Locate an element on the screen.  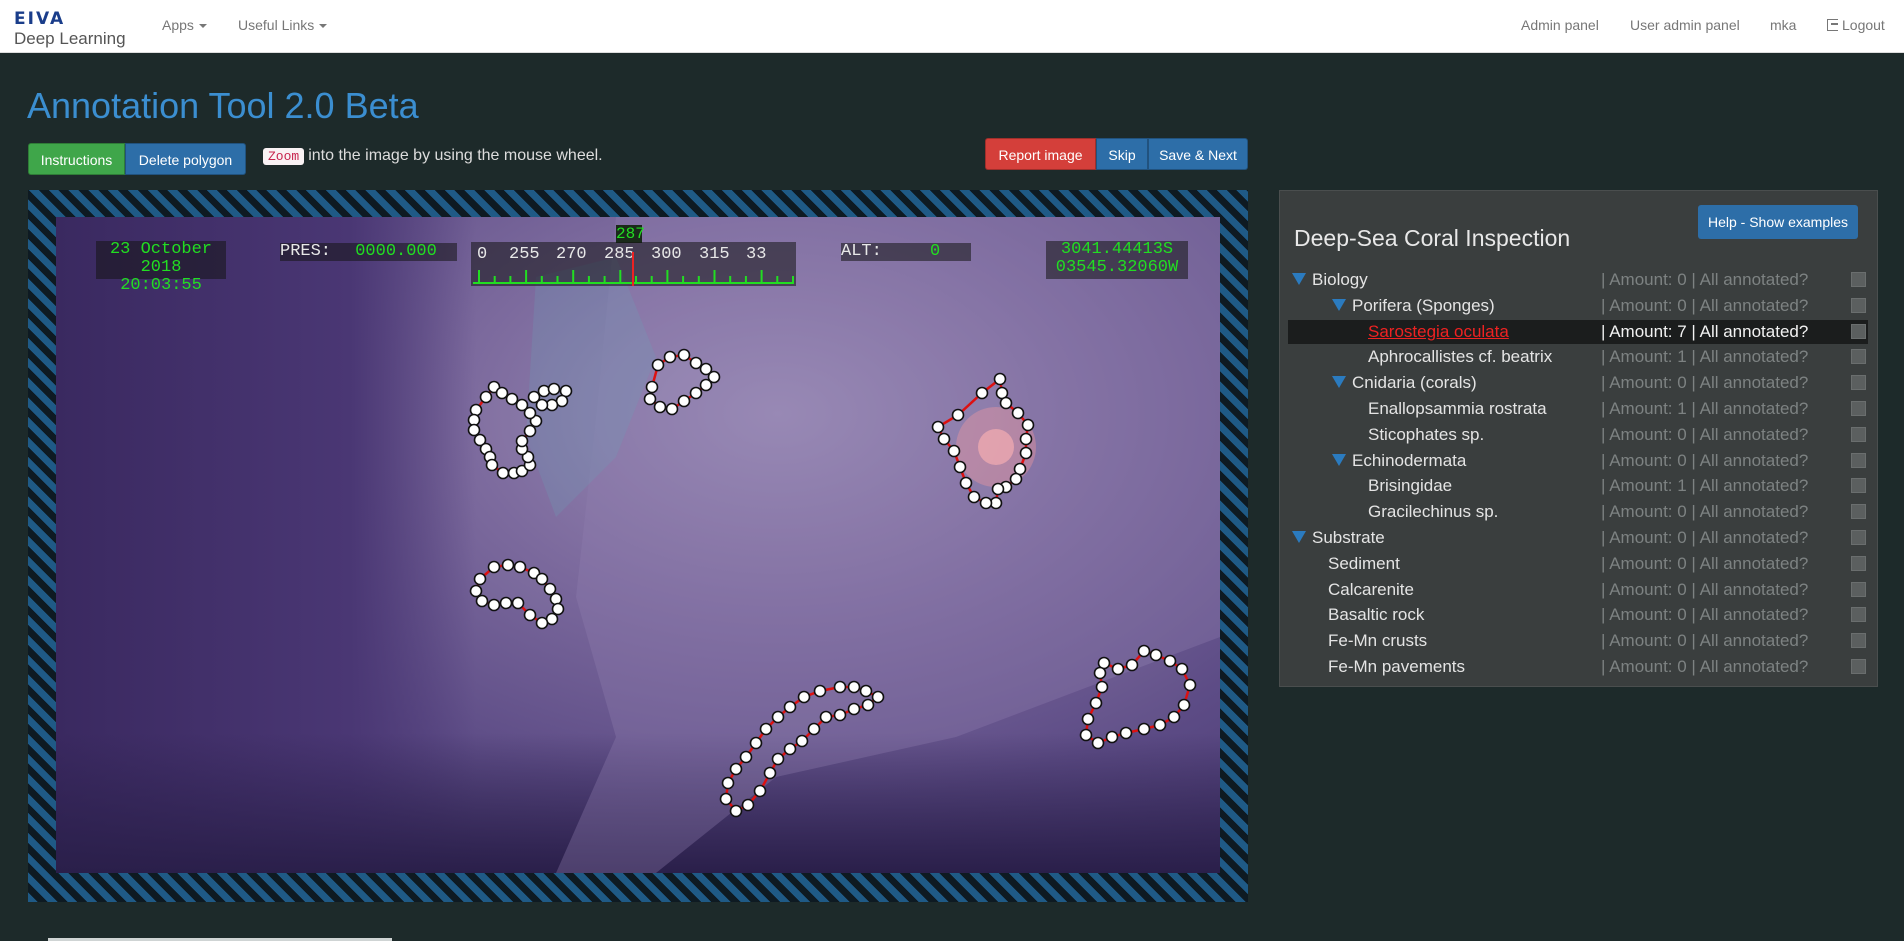
tree-node-label: Echinodermata is located at coordinates (1409, 461).